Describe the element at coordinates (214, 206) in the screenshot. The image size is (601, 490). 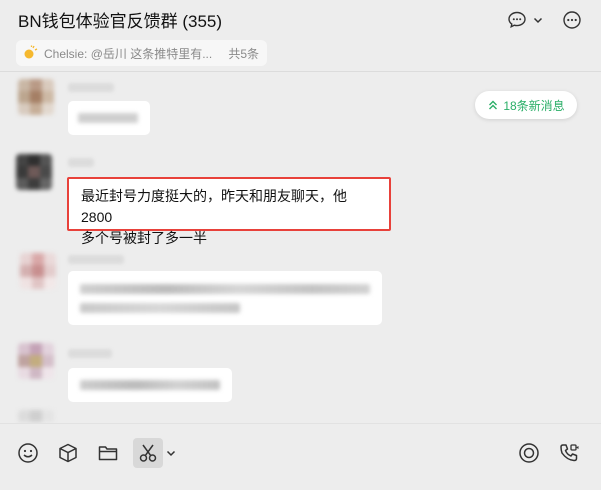
I see `message-line: 最近封号力度挺大的，昨天和朋友聊天，他2800` at that location.